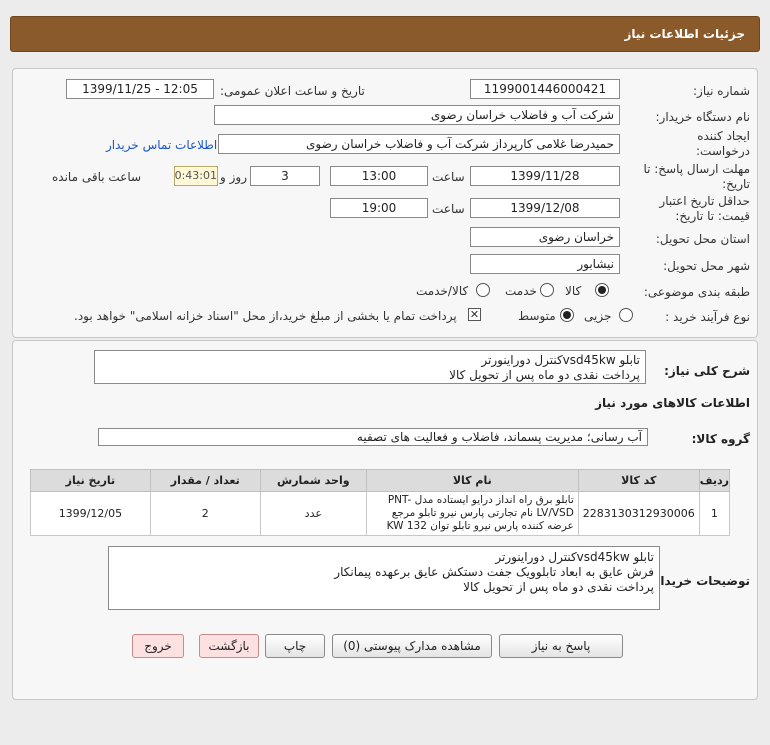 This screenshot has height=745, width=770. What do you see at coordinates (638, 513) in the screenshot?
I see `goods-code-cell: 2283130312930006` at bounding box center [638, 513].